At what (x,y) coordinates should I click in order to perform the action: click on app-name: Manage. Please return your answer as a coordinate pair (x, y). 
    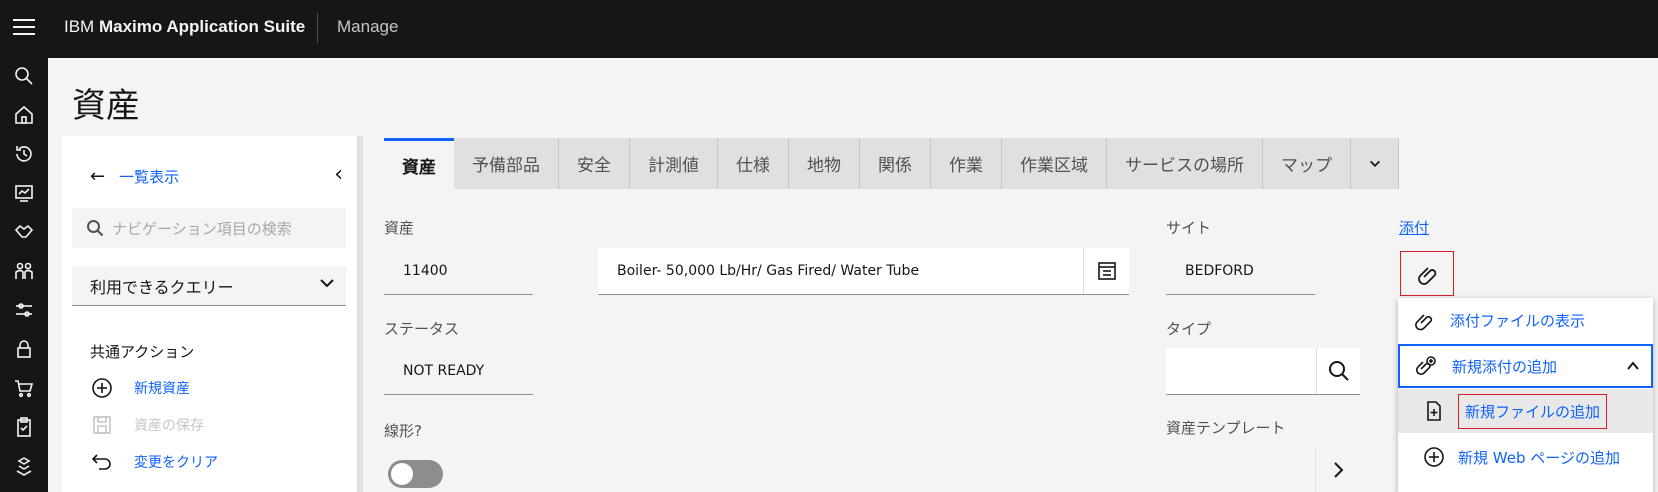
    Looking at the image, I should click on (368, 26).